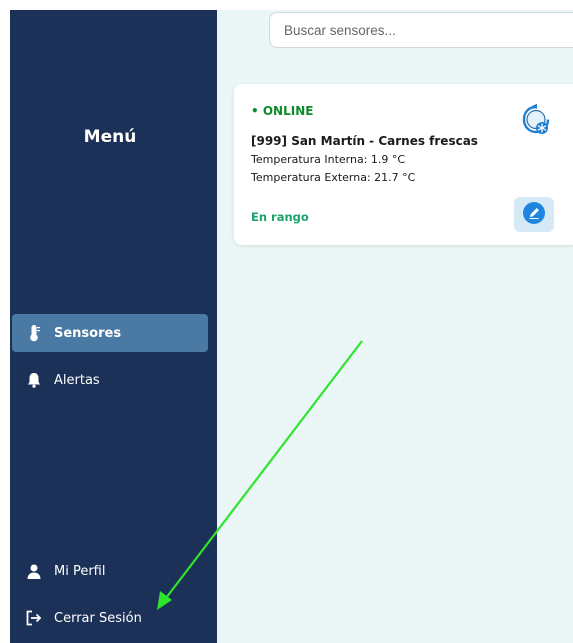 Image resolution: width=573 pixels, height=643 pixels. Describe the element at coordinates (110, 137) in the screenshot. I see `menu-title: Menú` at that location.